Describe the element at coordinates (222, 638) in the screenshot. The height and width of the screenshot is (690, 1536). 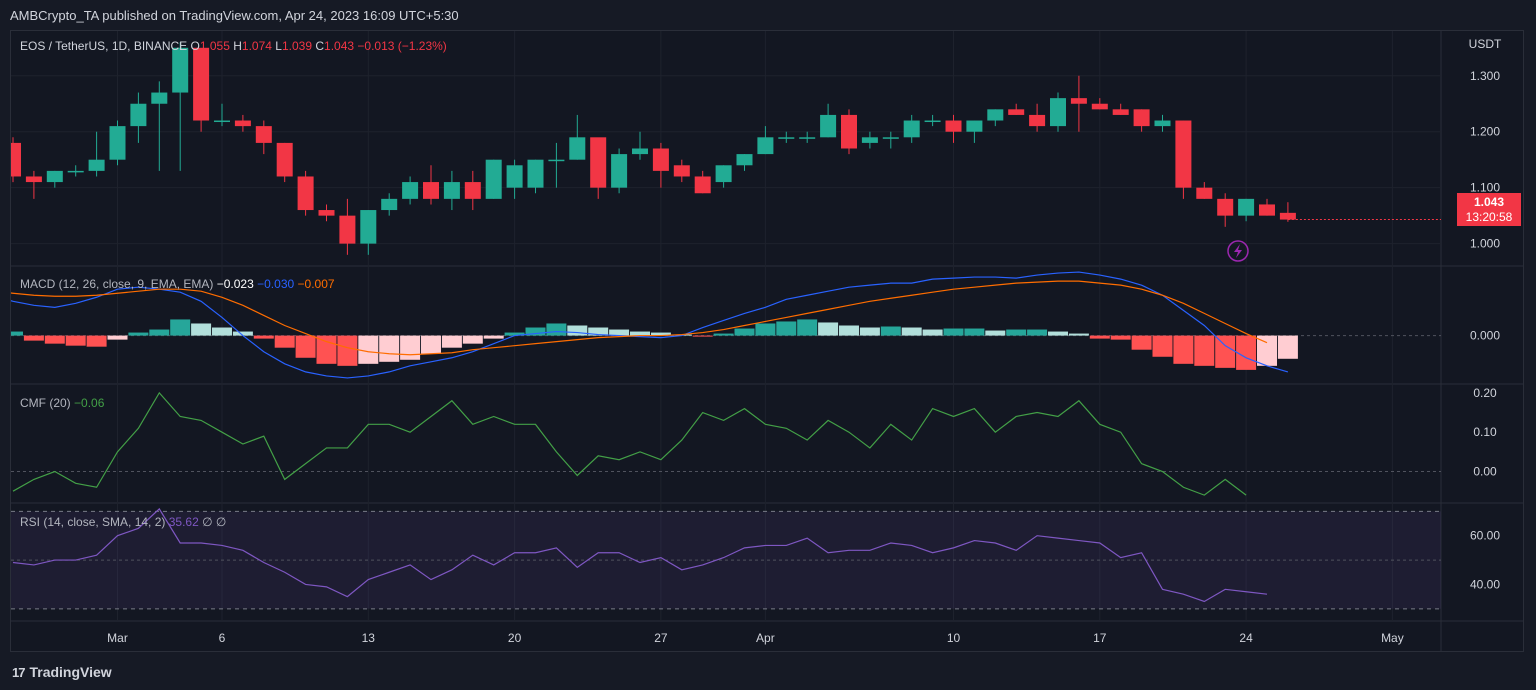
I see `x-tick-label: 6` at that location.